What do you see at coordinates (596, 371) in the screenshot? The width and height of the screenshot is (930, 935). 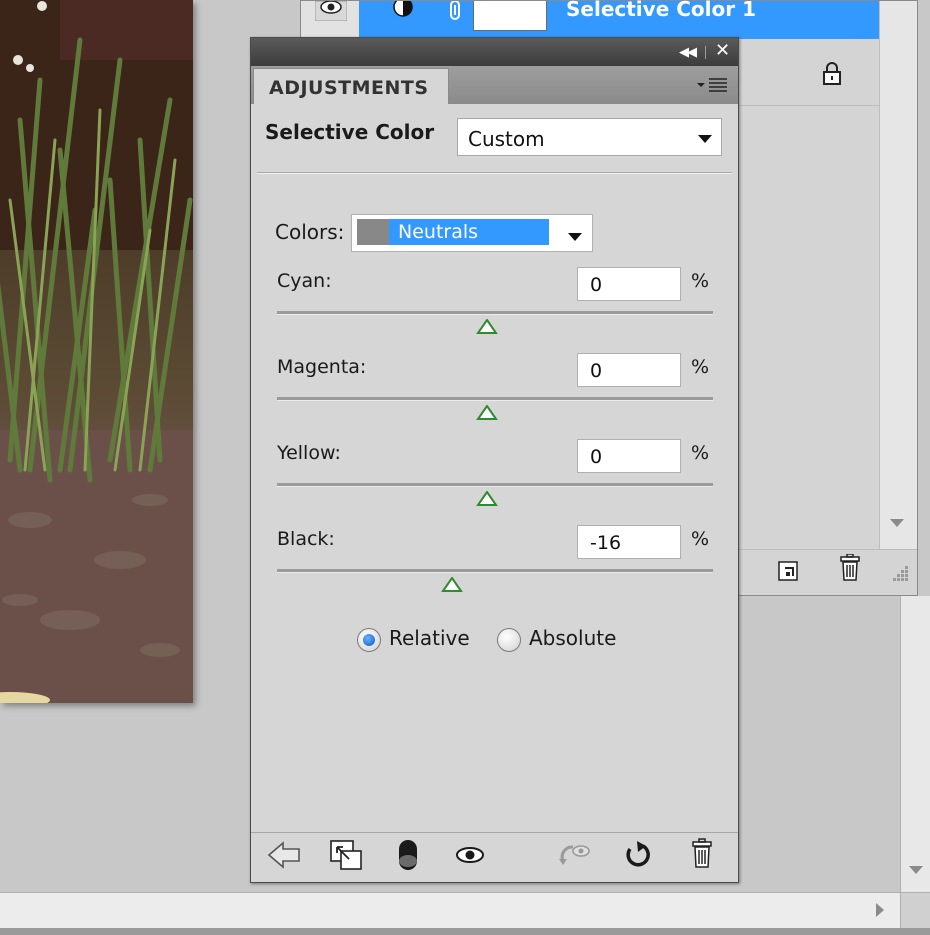 I see `magenta-value: 0` at bounding box center [596, 371].